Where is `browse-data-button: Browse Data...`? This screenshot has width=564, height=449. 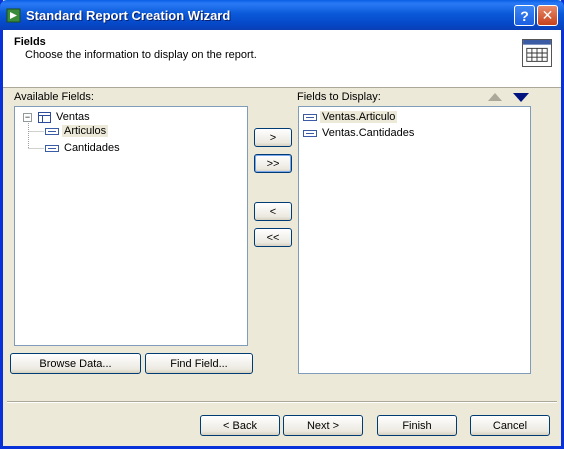 browse-data-button: Browse Data... is located at coordinates (75, 363).